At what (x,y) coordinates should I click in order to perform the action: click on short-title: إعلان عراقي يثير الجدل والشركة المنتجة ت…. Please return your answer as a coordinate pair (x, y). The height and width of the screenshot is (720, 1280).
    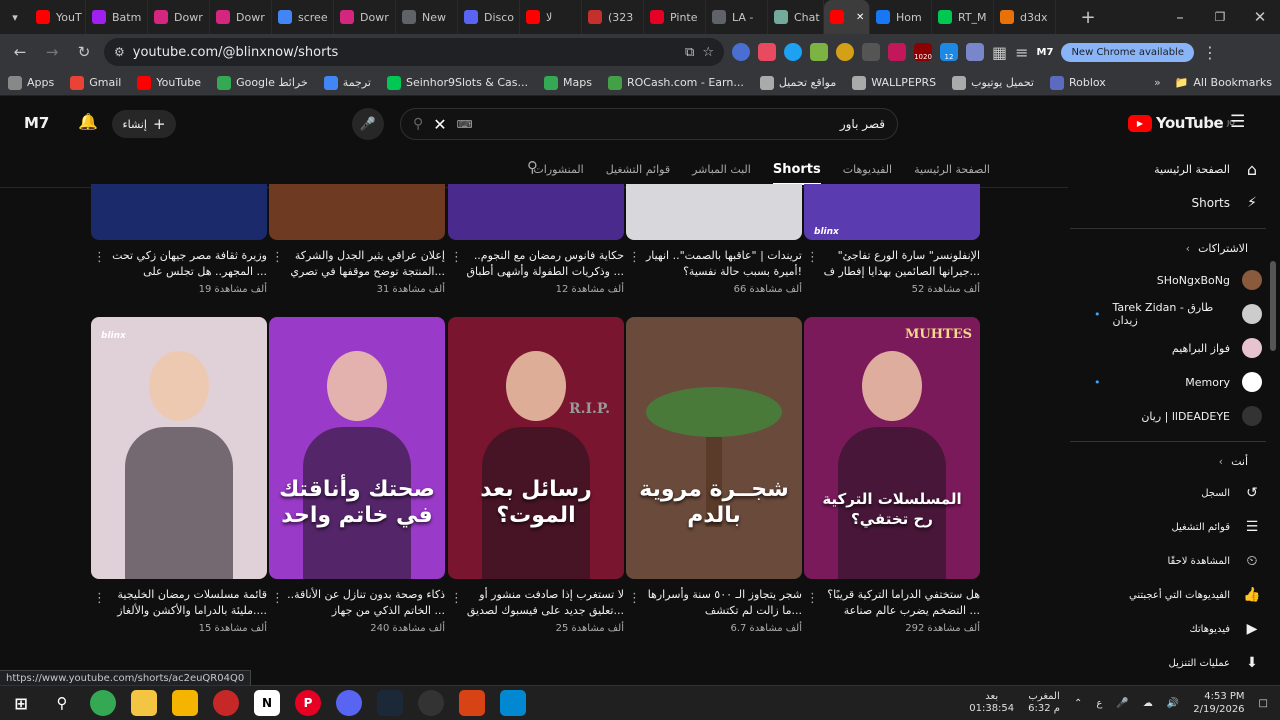
    Looking at the image, I should click on (357, 265).